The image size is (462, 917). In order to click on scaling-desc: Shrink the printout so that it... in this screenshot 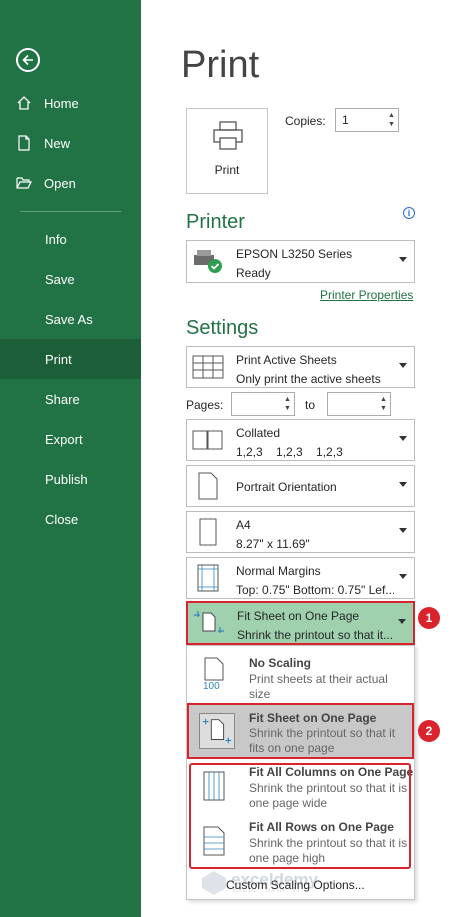, I will do `click(315, 635)`.